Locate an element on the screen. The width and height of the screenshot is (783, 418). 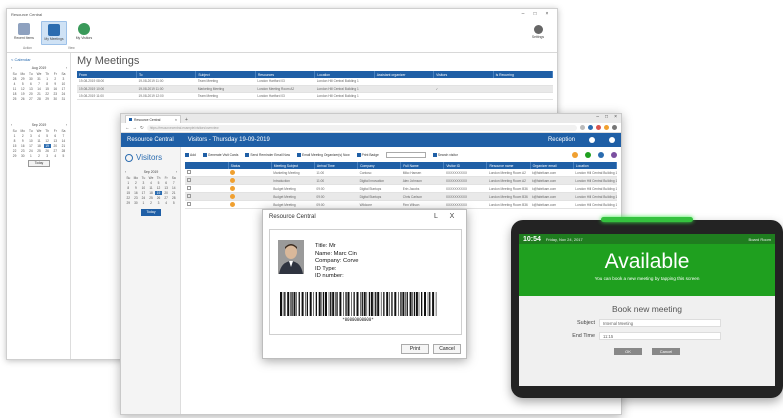
email-organizer-button: Email Meeting Organizer(s) Now is located at coordinates (323, 155).